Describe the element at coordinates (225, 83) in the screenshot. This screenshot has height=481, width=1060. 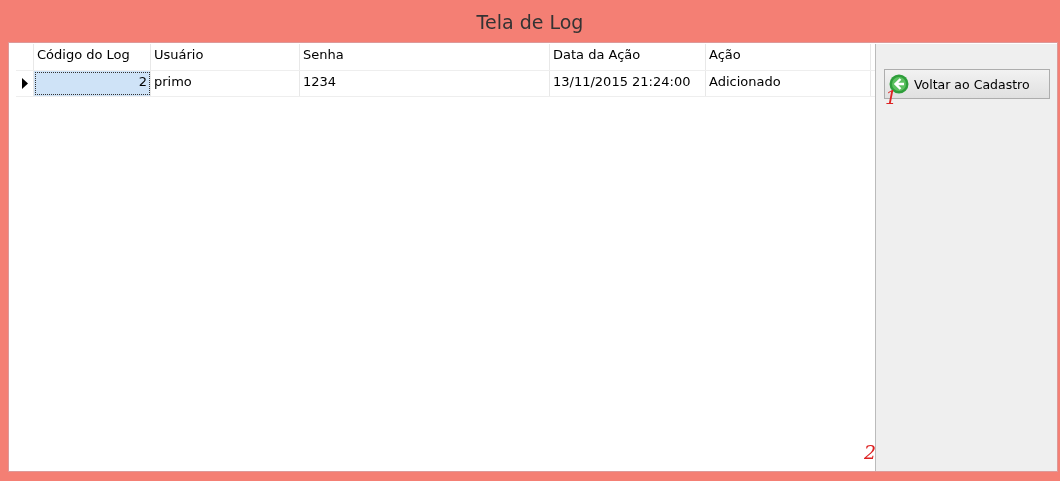
I see `table-cell: primo` at that location.